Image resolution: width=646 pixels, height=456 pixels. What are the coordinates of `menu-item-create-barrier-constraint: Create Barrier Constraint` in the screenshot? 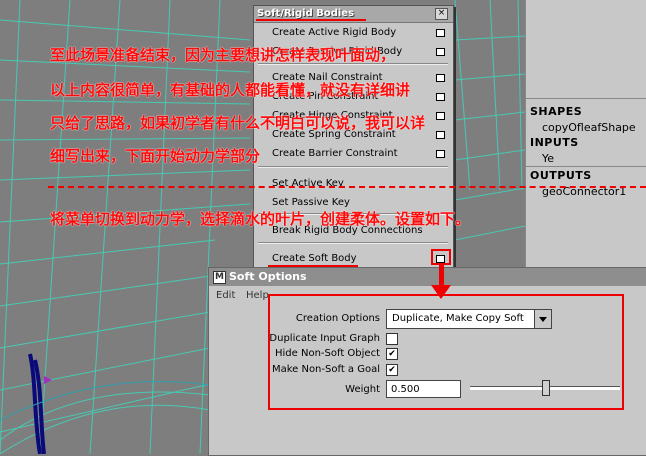 It's located at (335, 153).